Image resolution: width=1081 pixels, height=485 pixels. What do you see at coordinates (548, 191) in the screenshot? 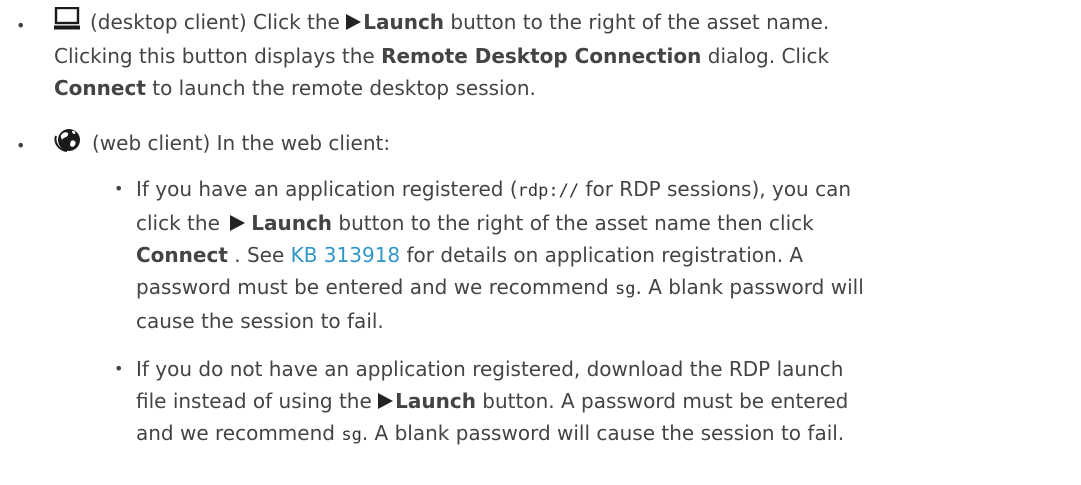
I see `rdp-protocol-code: rdp://` at bounding box center [548, 191].